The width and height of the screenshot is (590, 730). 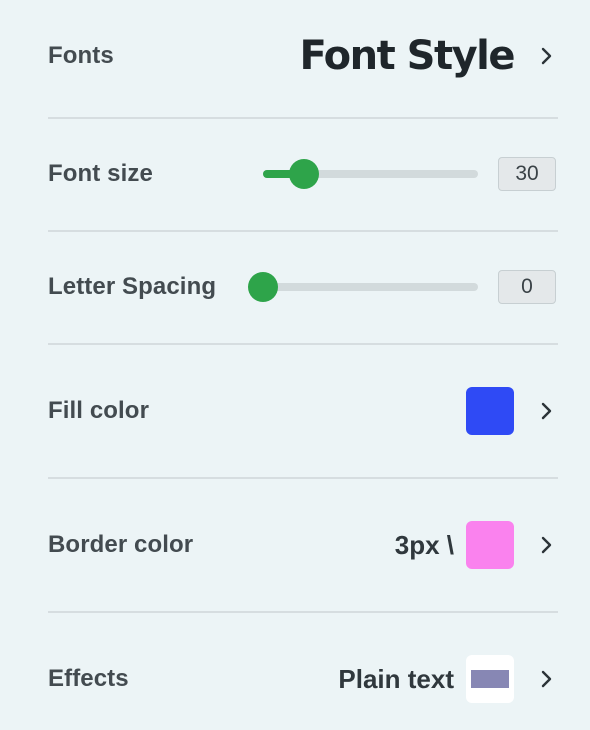 I want to click on effects-preview, so click(x=490, y=679).